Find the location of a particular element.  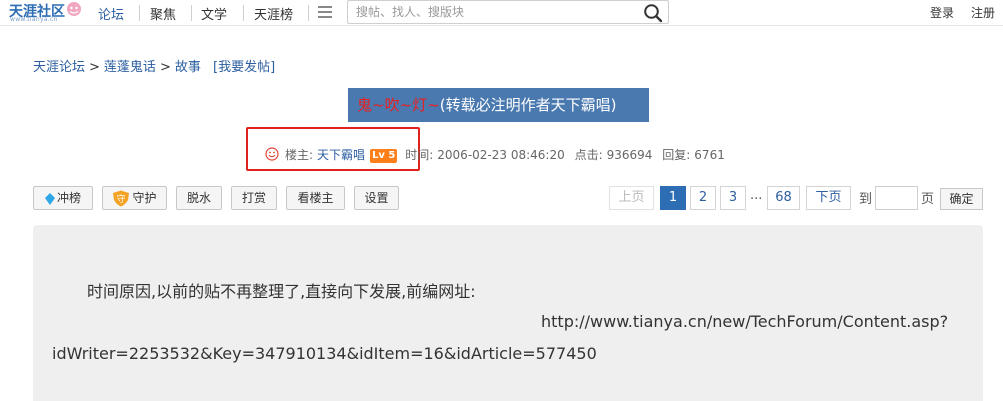

svg-text: 守 is located at coordinates (121, 199).